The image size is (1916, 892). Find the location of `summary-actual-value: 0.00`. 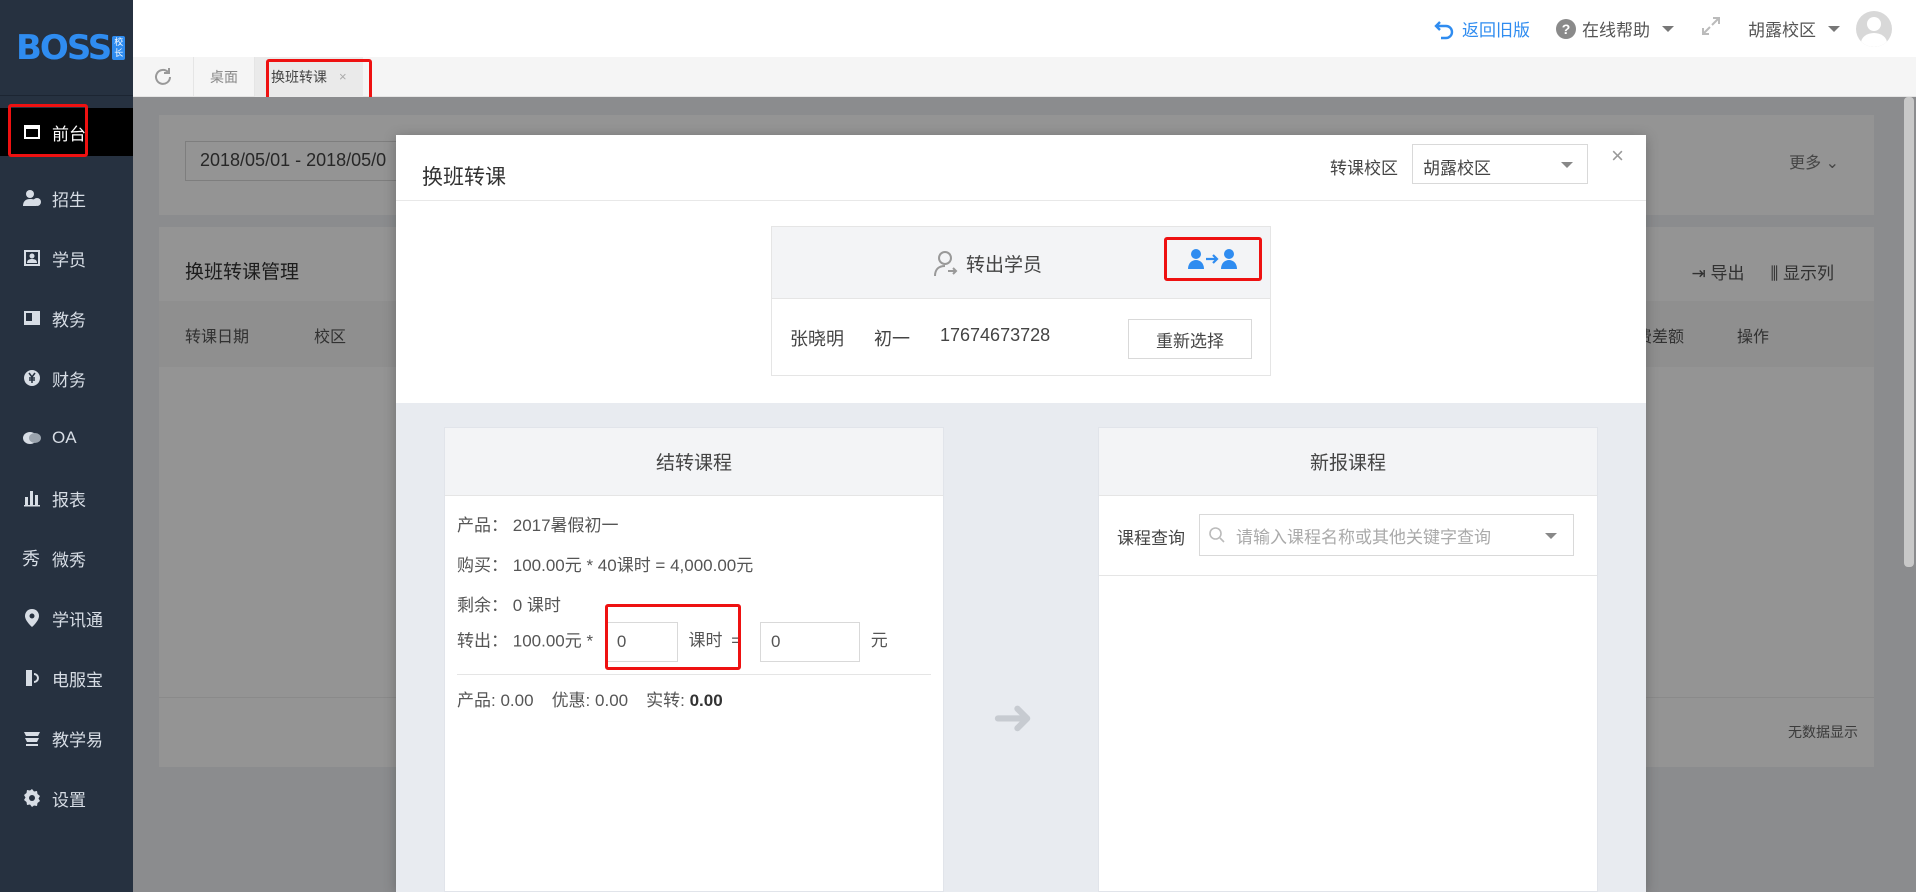

summary-actual-value: 0.00 is located at coordinates (706, 700).